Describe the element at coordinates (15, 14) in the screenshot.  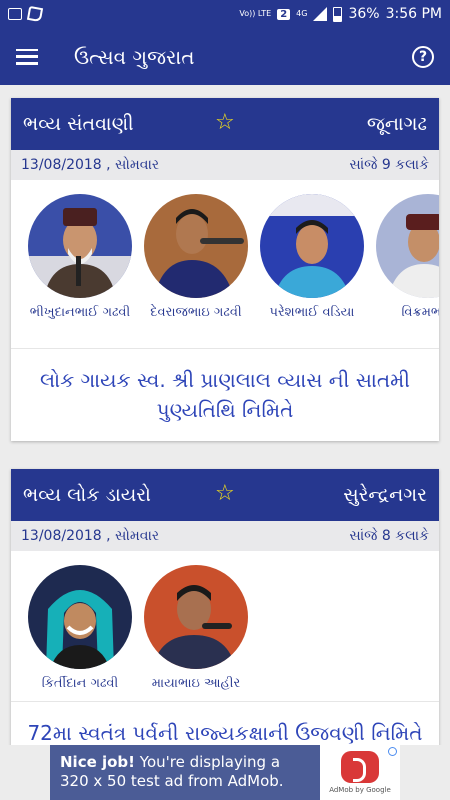
I see `gallery-notification-icon` at that location.